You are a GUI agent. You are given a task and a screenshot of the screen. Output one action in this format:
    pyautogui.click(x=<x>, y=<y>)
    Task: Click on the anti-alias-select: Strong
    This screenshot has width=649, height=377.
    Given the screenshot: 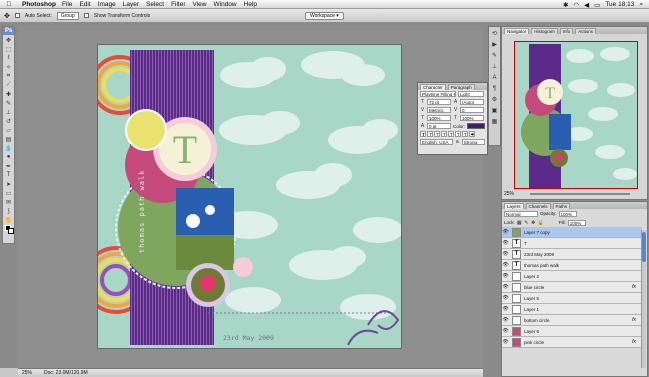 What is the action you would take?
    pyautogui.click(x=473, y=142)
    